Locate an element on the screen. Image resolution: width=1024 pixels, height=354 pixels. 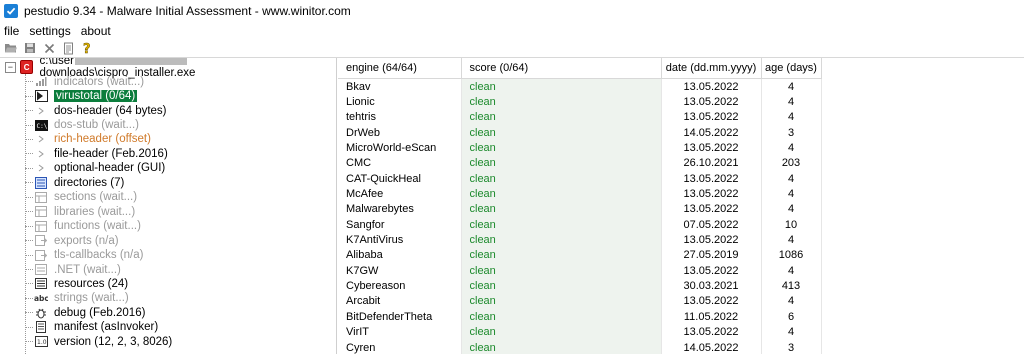
menu-about: about is located at coordinates (97, 31).